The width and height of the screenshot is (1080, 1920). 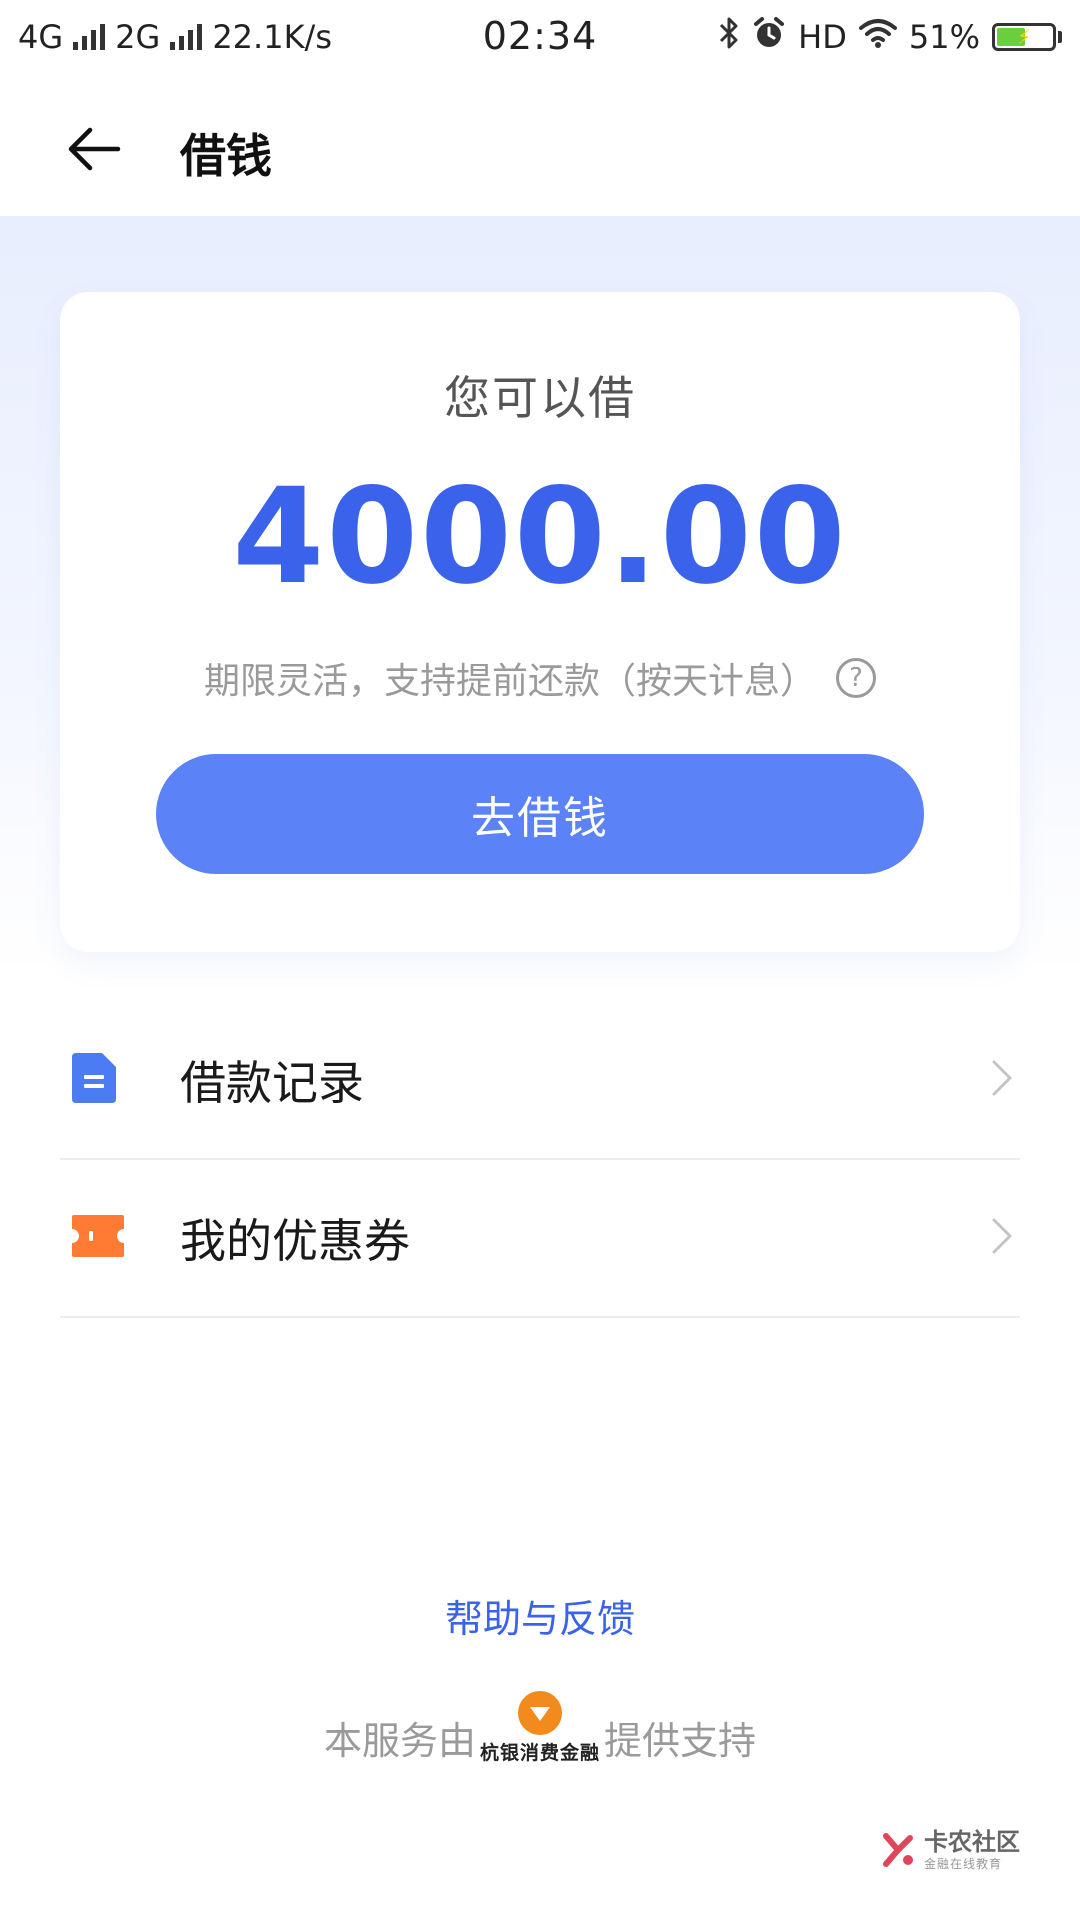 I want to click on borrow-button: 去借钱, so click(x=540, y=814).